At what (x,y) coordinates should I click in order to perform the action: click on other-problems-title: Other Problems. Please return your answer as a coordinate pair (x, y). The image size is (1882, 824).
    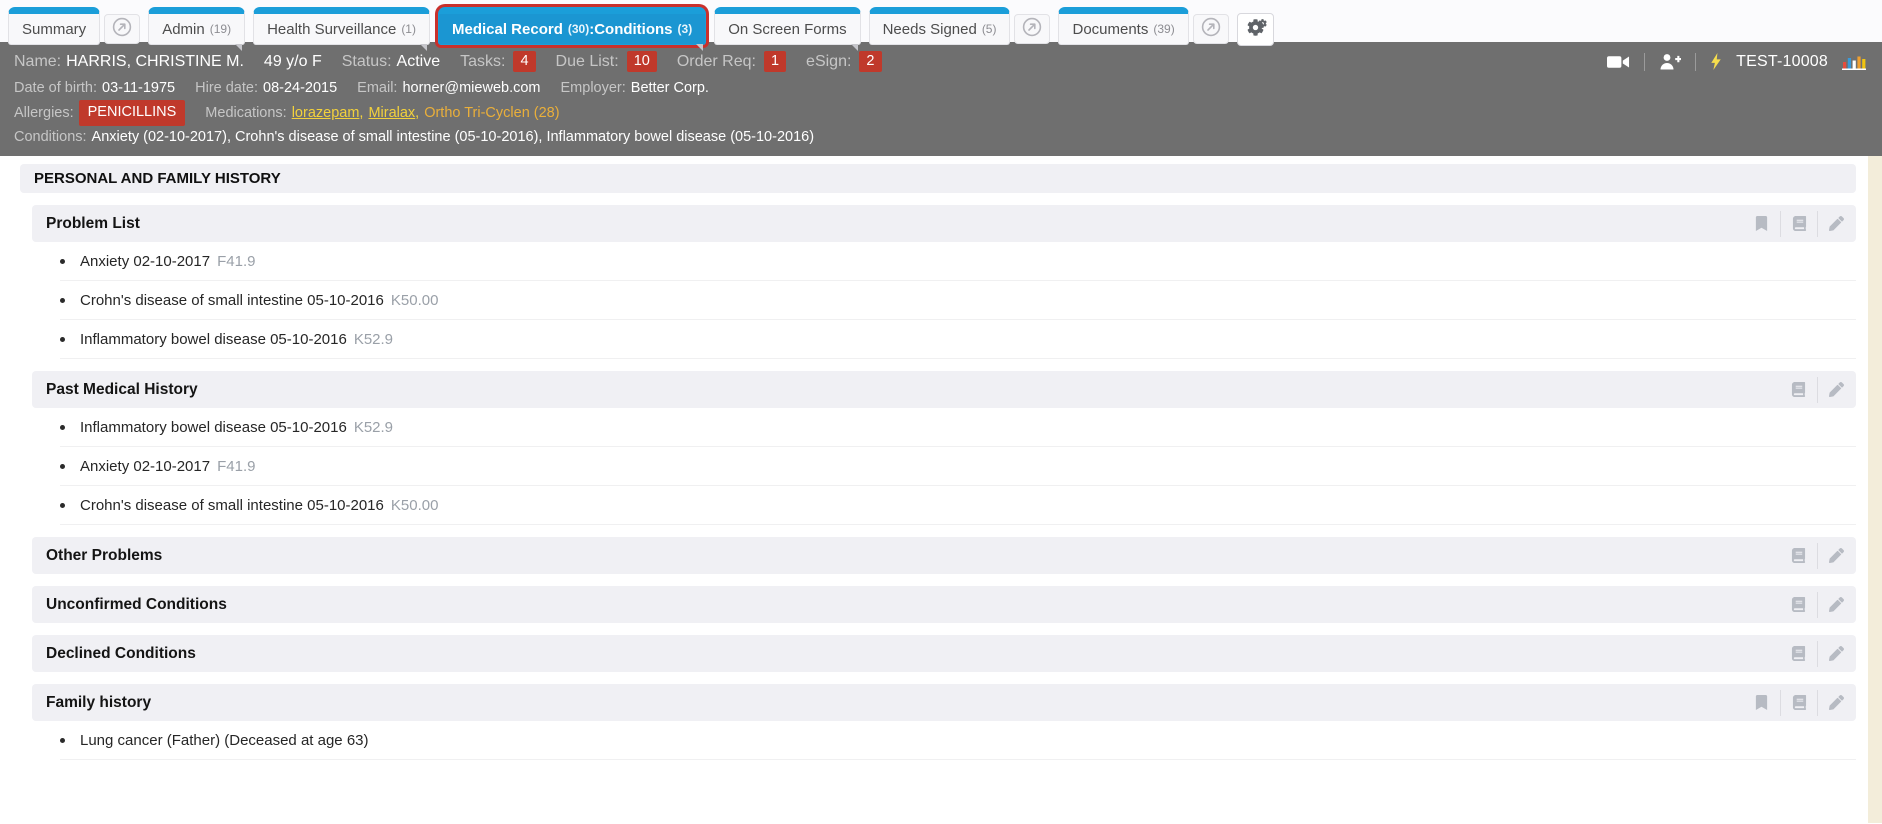
    Looking at the image, I should click on (104, 555).